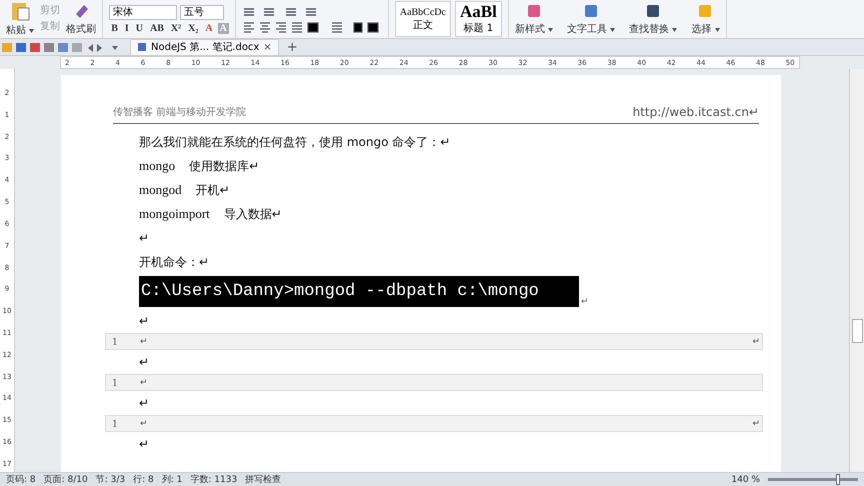 This screenshot has height=486, width=864. Describe the element at coordinates (292, 47) in the screenshot. I see `new-tab-button: +` at that location.